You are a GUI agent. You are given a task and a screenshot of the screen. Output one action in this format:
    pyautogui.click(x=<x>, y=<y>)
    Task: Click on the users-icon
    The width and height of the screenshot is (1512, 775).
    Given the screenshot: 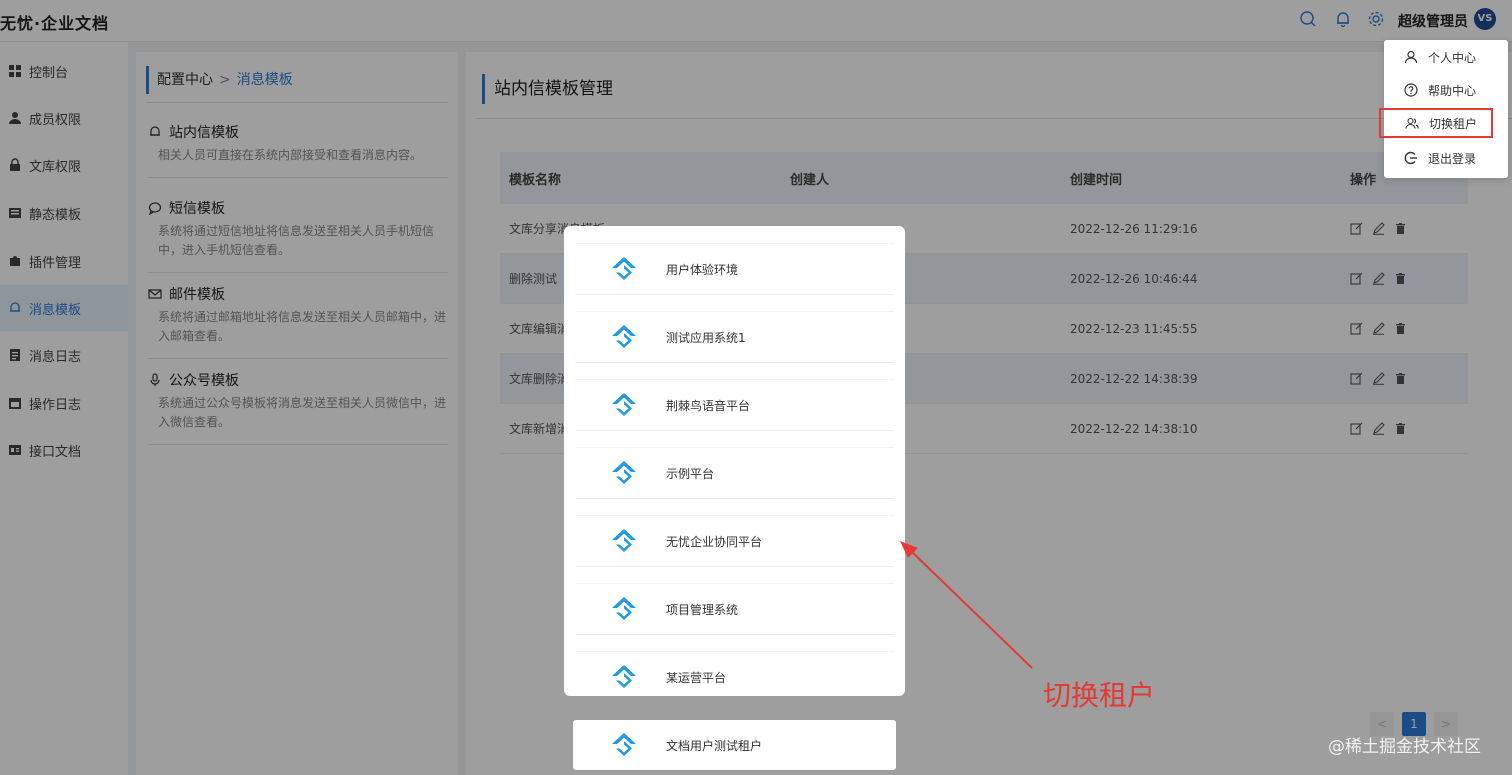 What is the action you would take?
    pyautogui.click(x=1412, y=123)
    